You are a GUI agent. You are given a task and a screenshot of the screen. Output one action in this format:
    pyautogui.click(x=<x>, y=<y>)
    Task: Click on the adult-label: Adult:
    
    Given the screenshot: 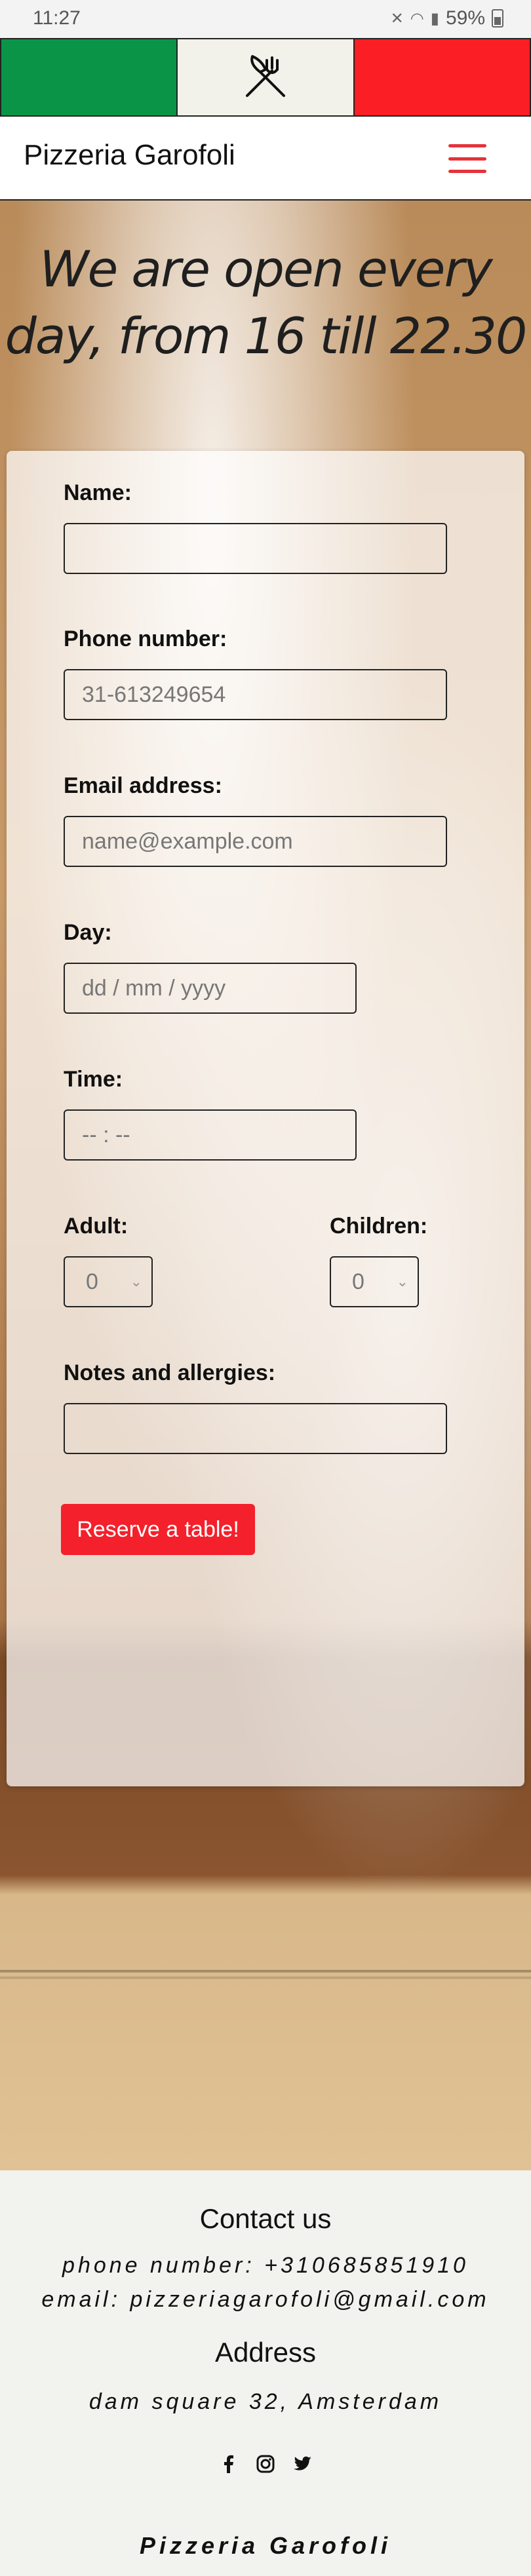 What is the action you would take?
    pyautogui.click(x=96, y=1226)
    